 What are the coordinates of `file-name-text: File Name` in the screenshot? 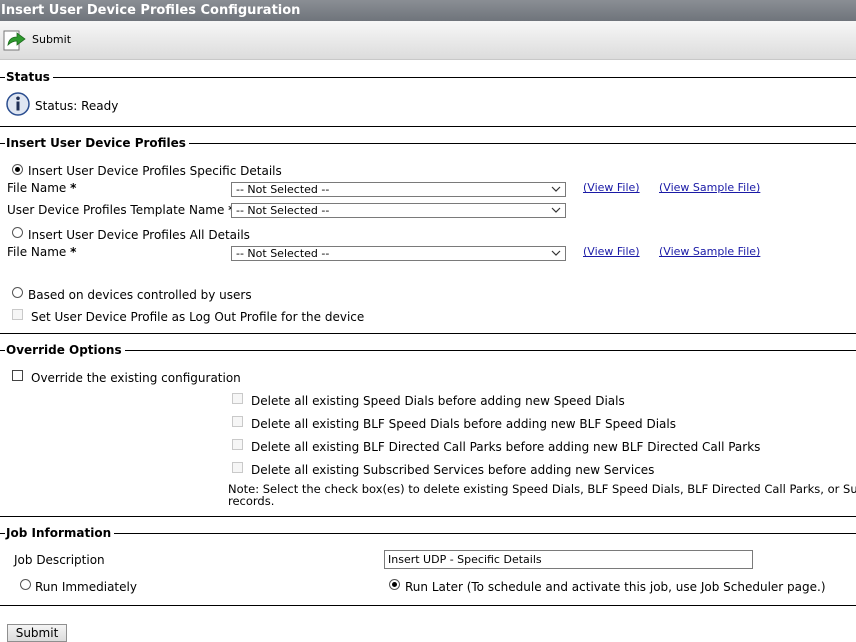 It's located at (37, 188).